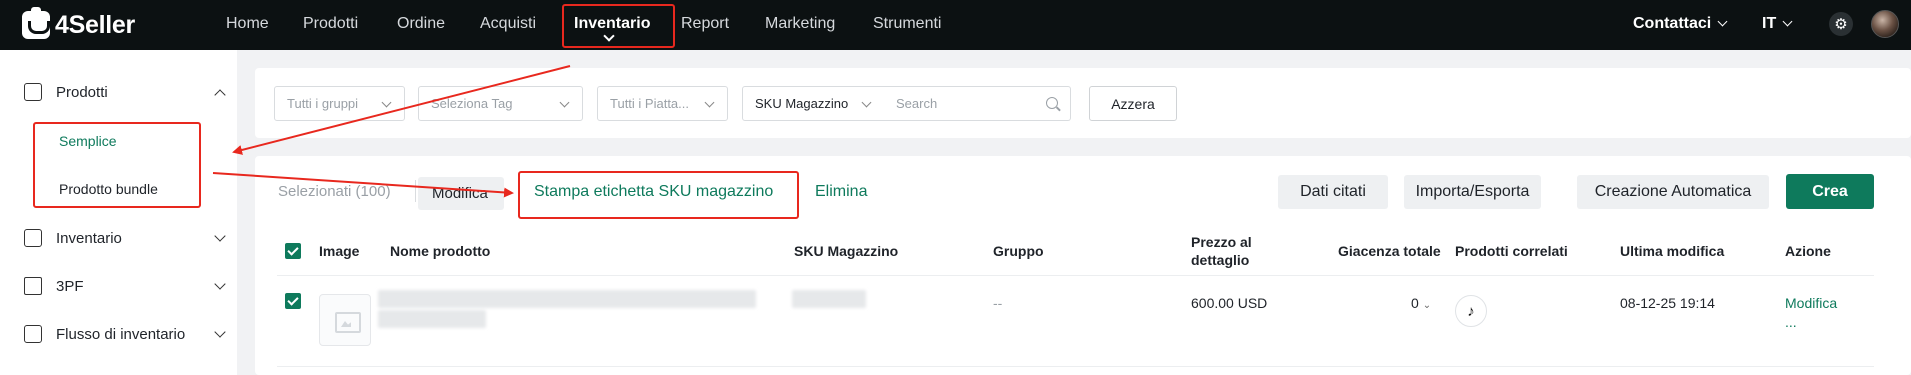 This screenshot has height=375, width=1911. Describe the element at coordinates (1672, 251) in the screenshot. I see `col-updated: Ultima modifica` at that location.